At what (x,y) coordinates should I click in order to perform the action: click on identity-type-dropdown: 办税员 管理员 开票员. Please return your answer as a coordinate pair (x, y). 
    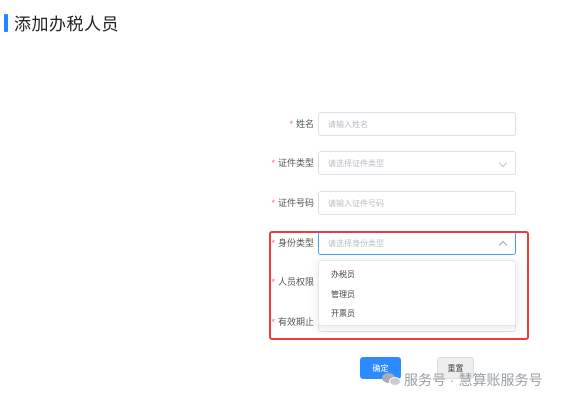
    Looking at the image, I should click on (417, 293).